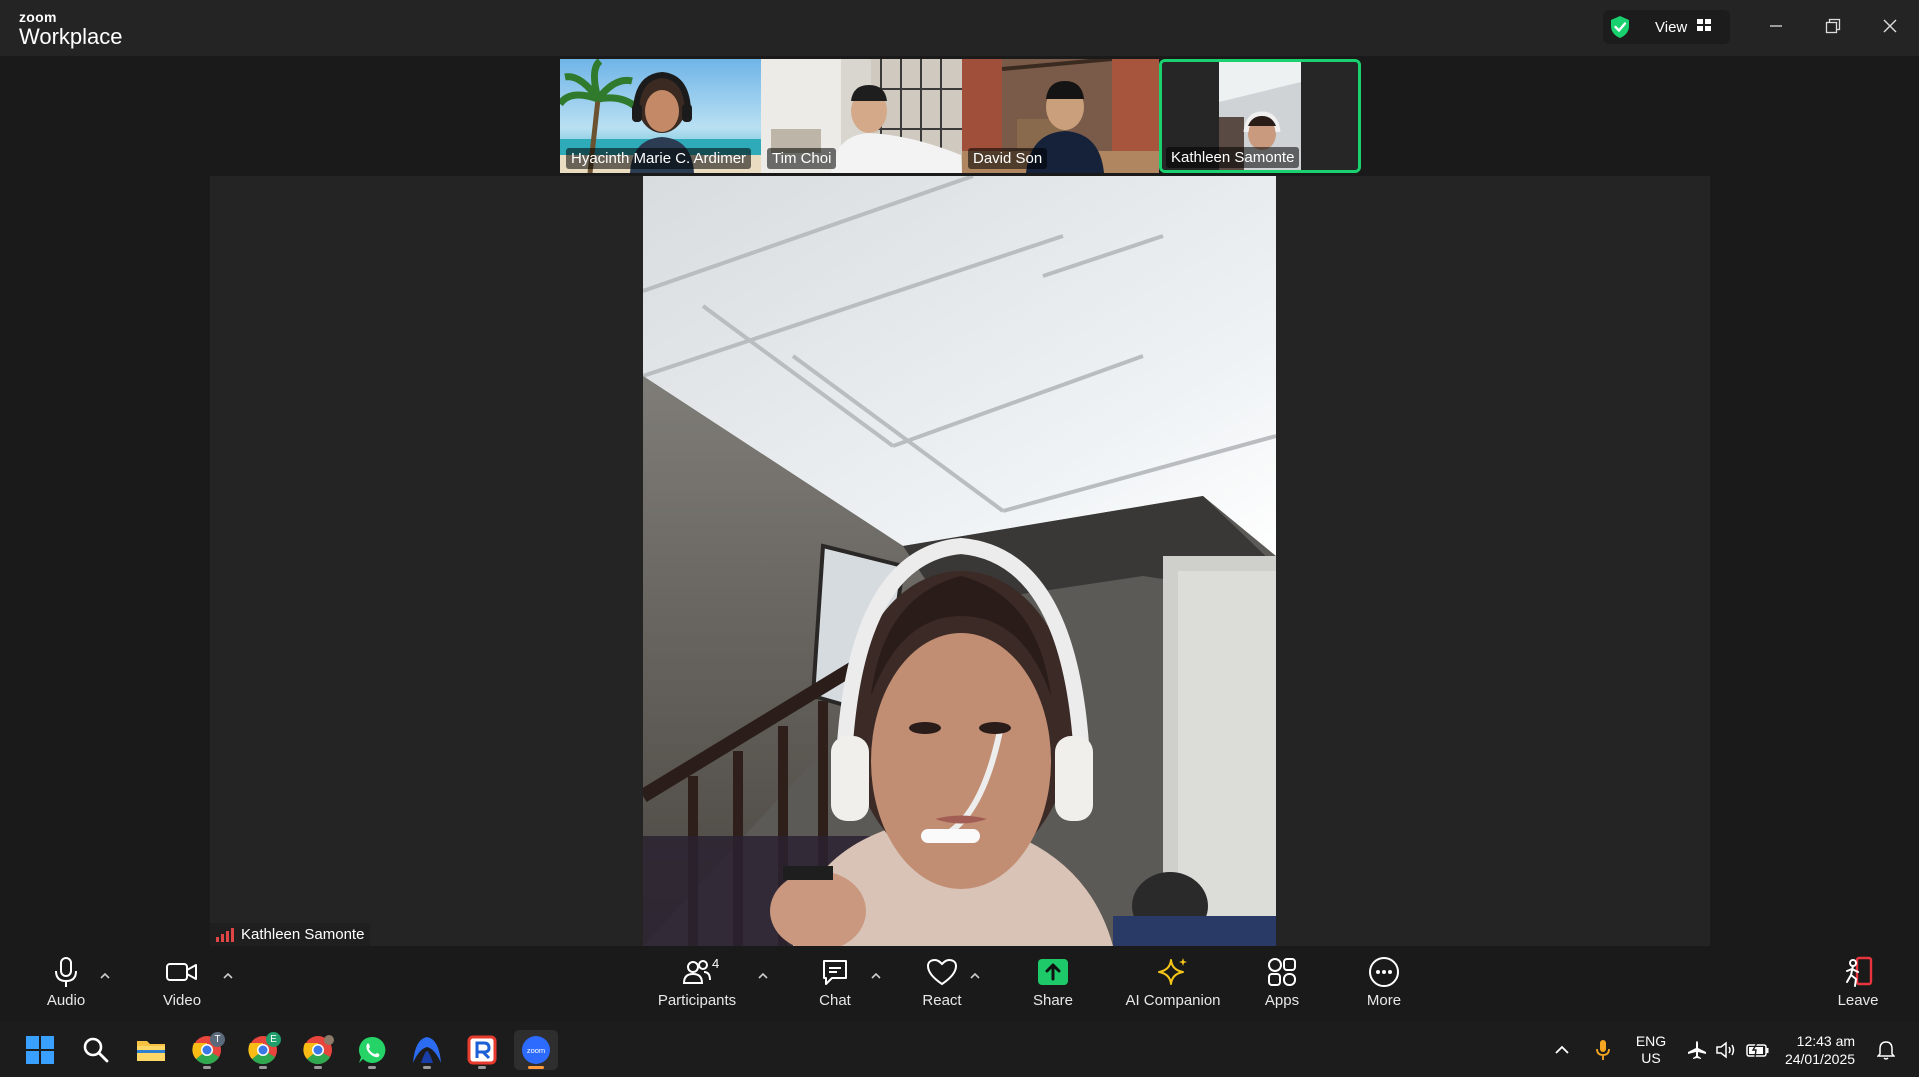 Image resolution: width=1919 pixels, height=1077 pixels. I want to click on participant-name: Tim Choi, so click(802, 158).